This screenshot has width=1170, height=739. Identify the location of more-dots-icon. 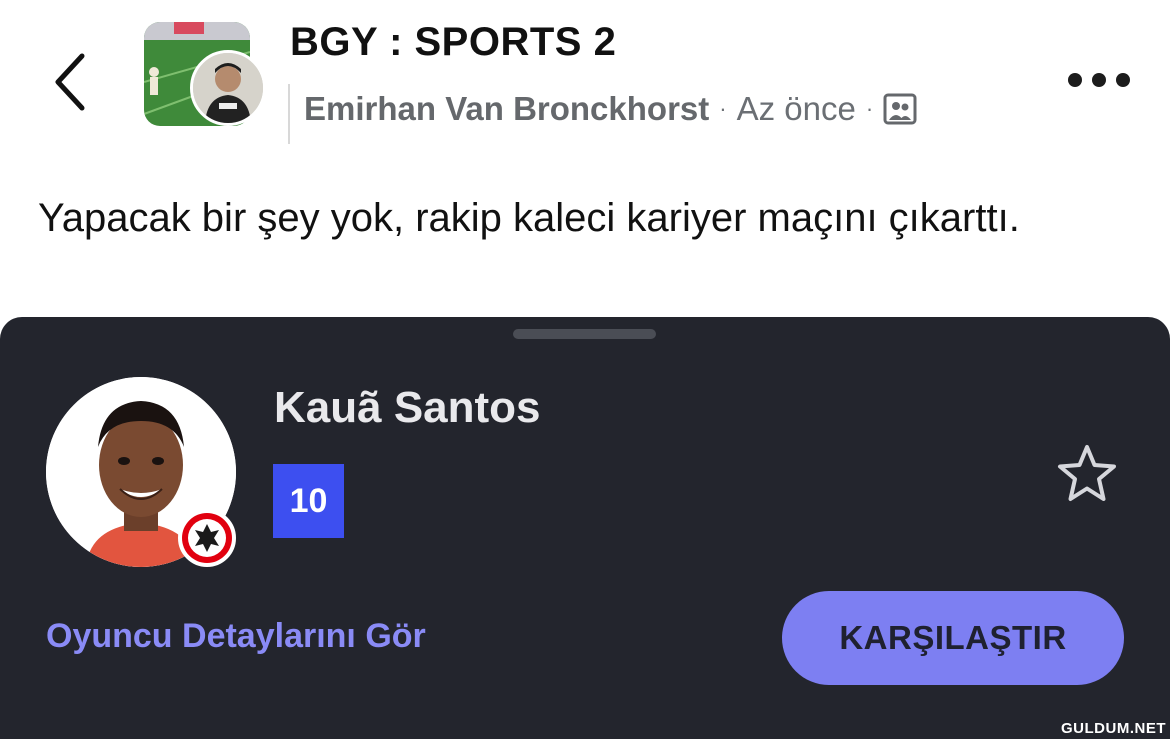
(1075, 80).